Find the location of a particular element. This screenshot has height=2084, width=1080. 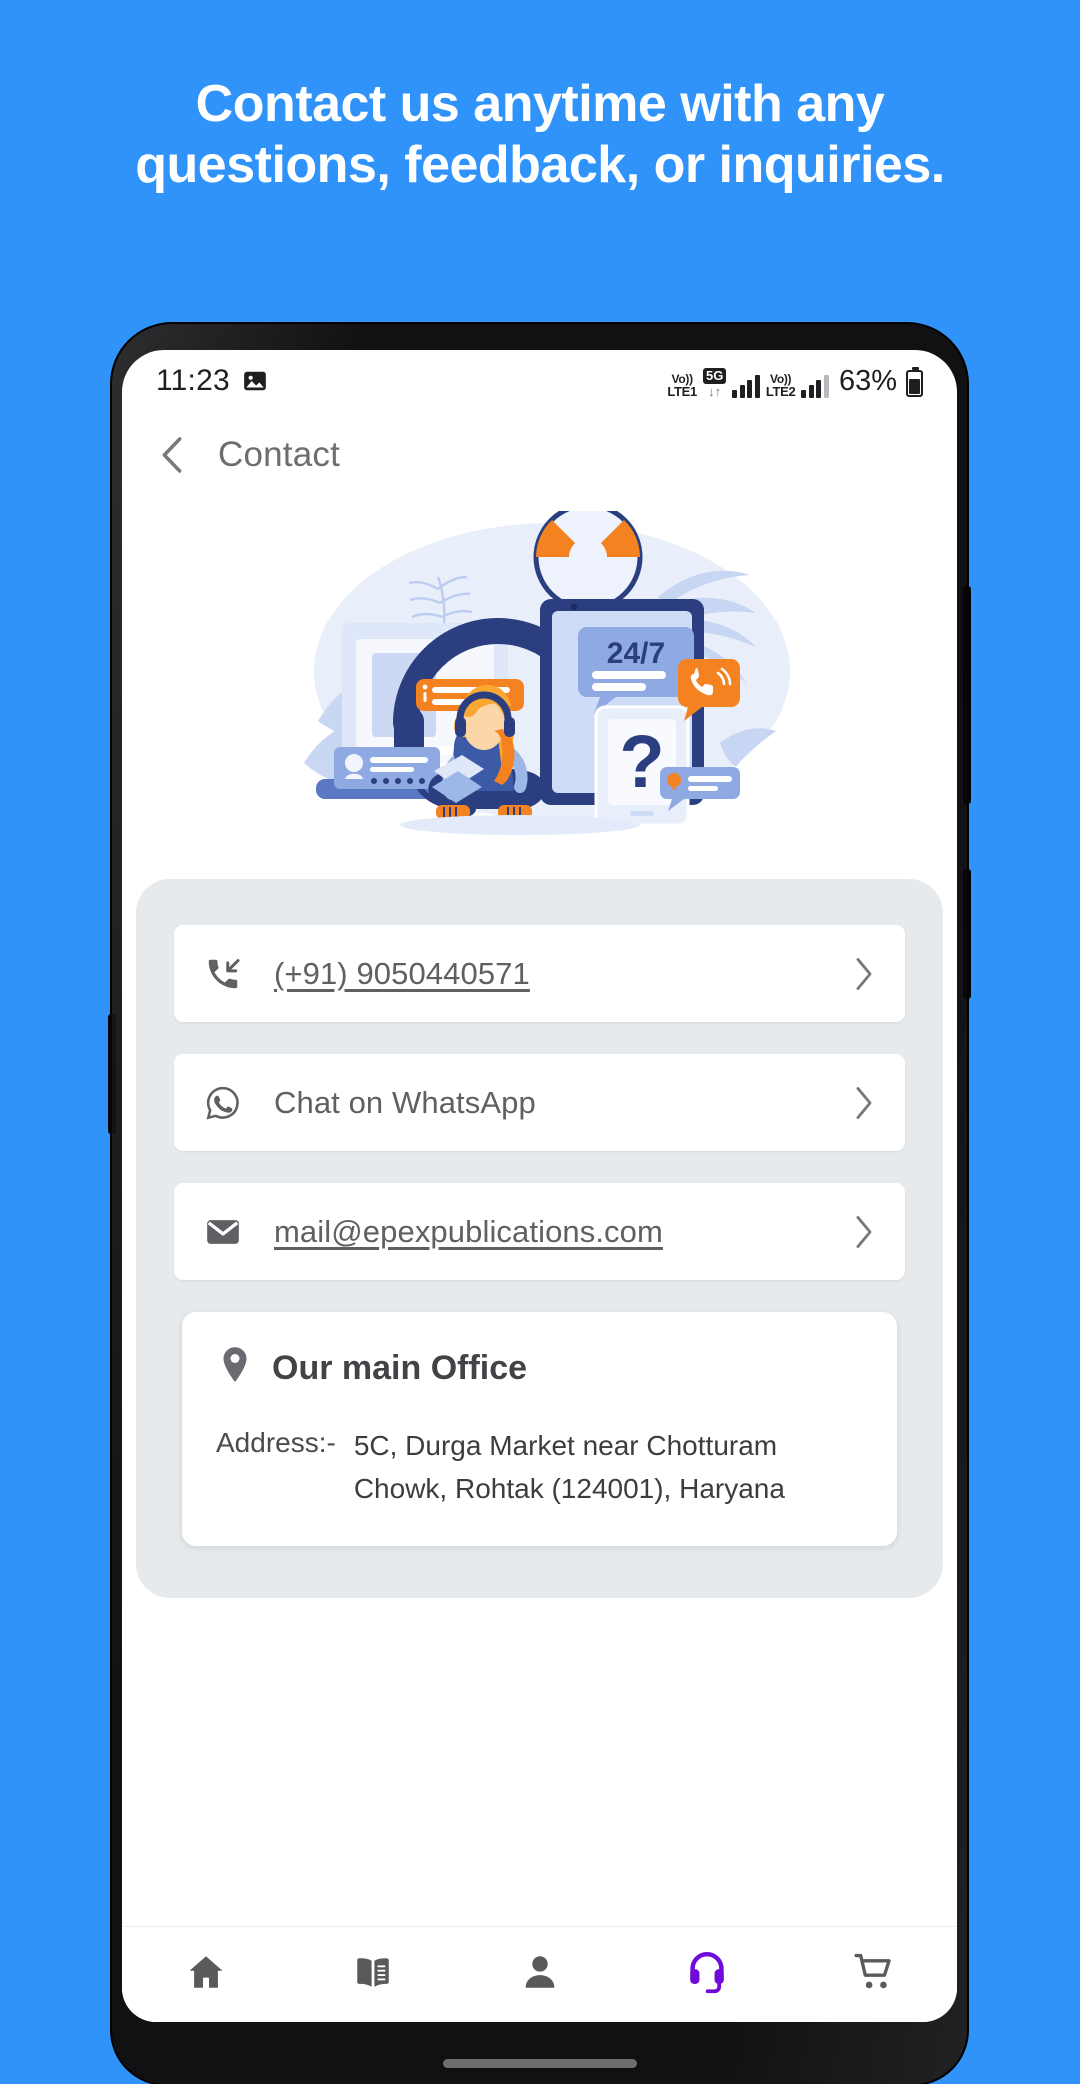

status-bar-right: Vo)) LTE1 5G ↓↑ Vo)) LTE2 63% is located at coordinates (795, 381).